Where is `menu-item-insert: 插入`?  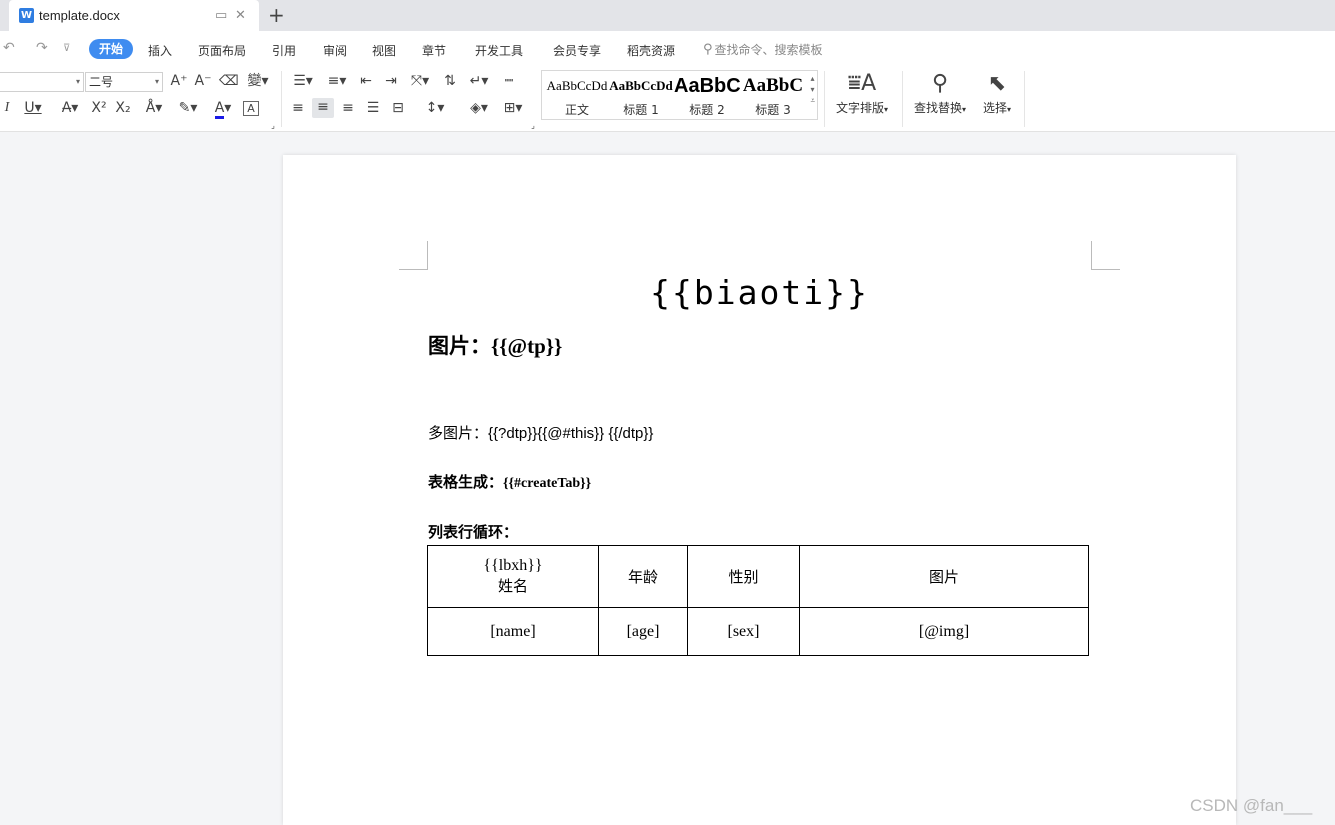
menu-item-insert: 插入 is located at coordinates (160, 50).